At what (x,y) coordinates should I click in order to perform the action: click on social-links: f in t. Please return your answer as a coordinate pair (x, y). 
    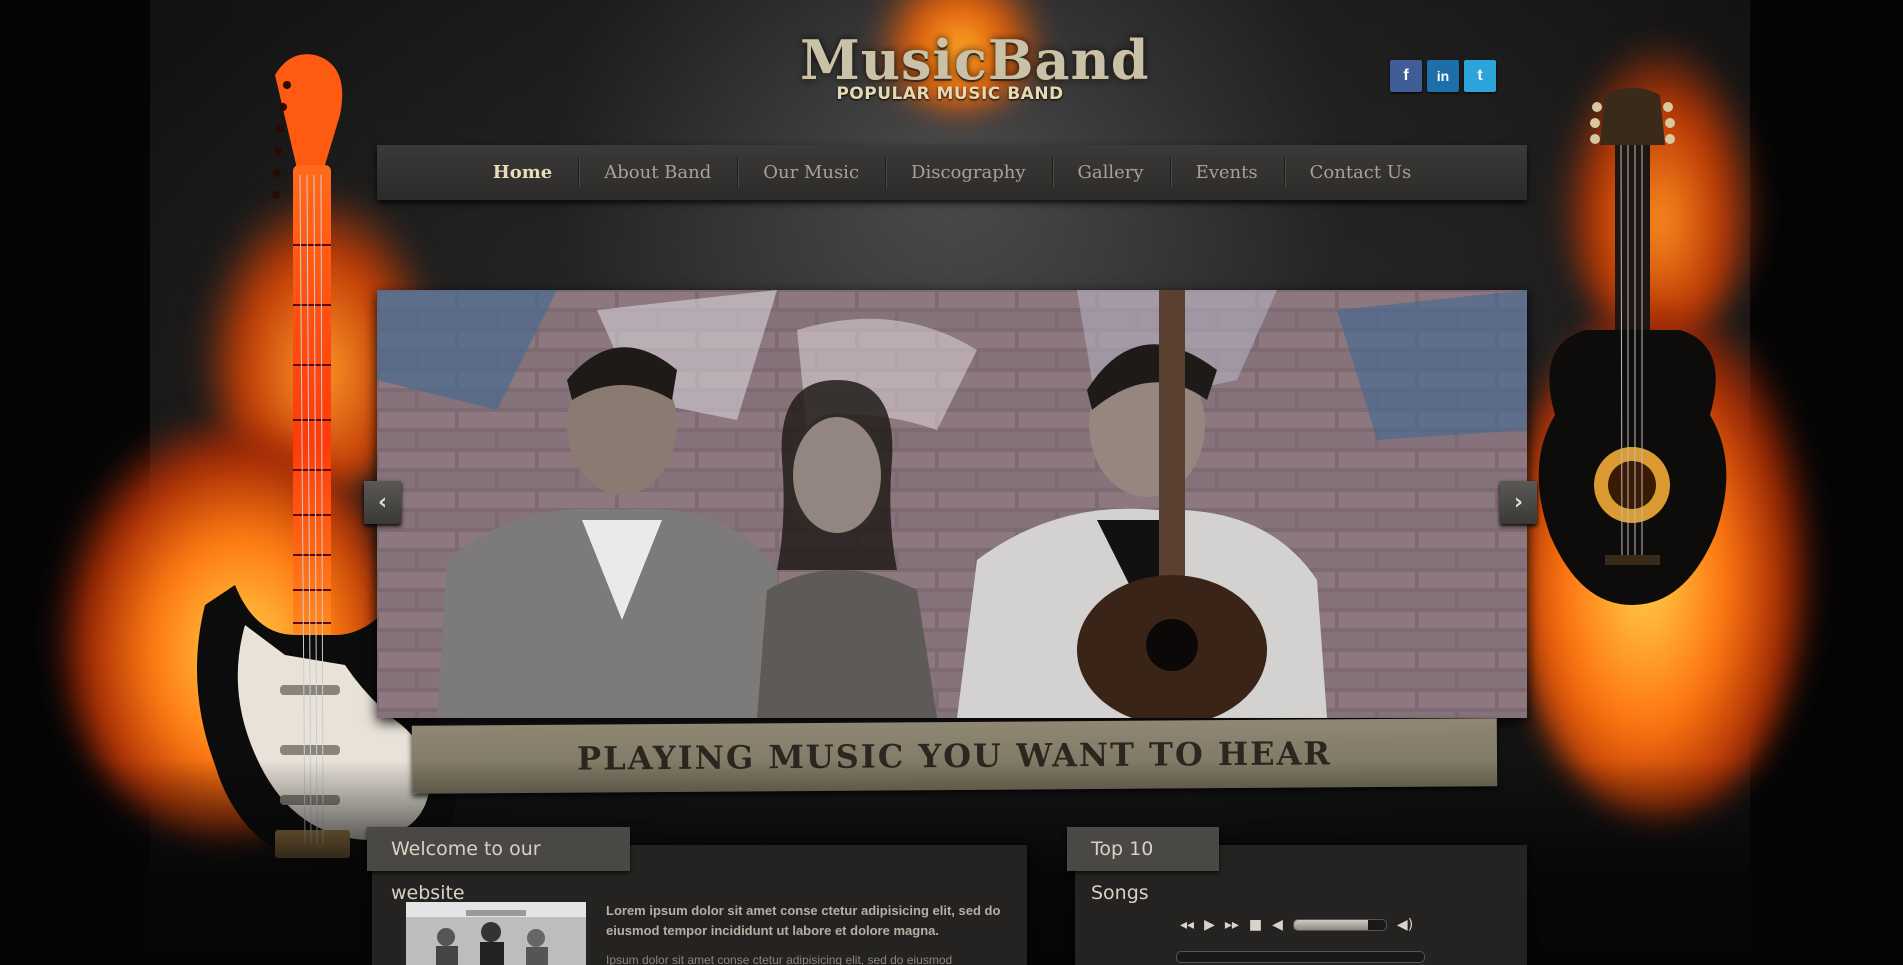
    Looking at the image, I should click on (1443, 76).